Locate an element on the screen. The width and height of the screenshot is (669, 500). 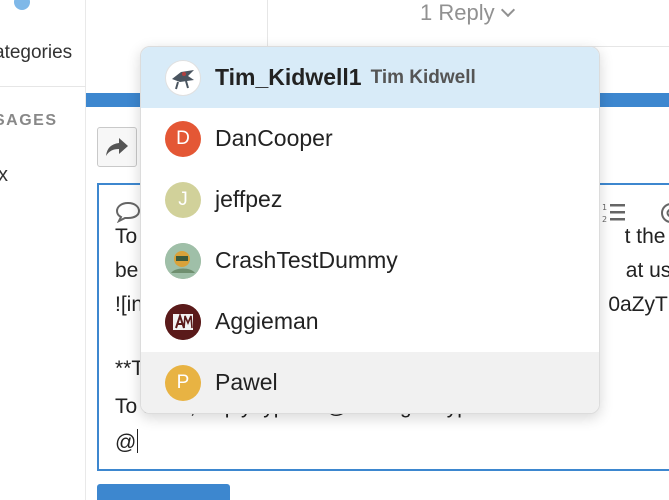
avatar: P is located at coordinates (183, 382).